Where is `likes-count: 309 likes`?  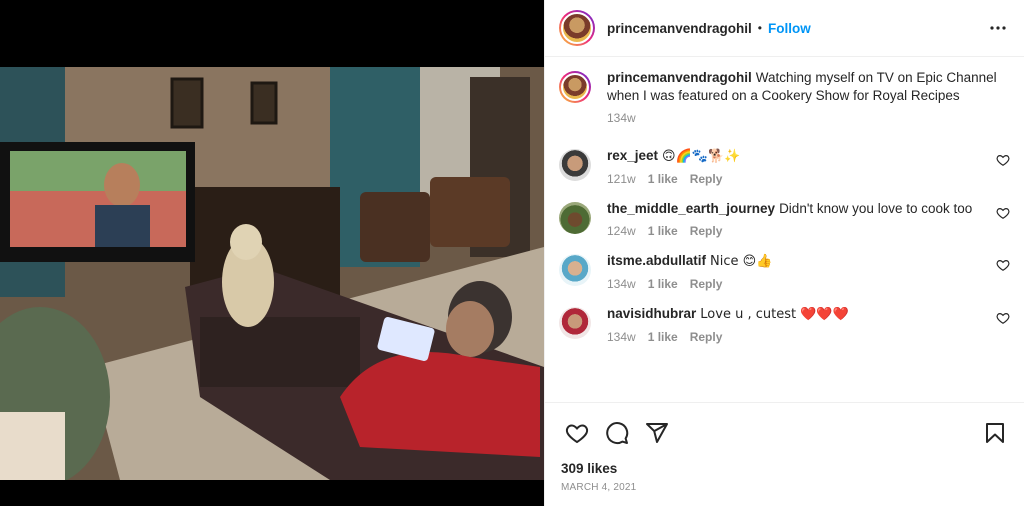 likes-count: 309 likes is located at coordinates (788, 468).